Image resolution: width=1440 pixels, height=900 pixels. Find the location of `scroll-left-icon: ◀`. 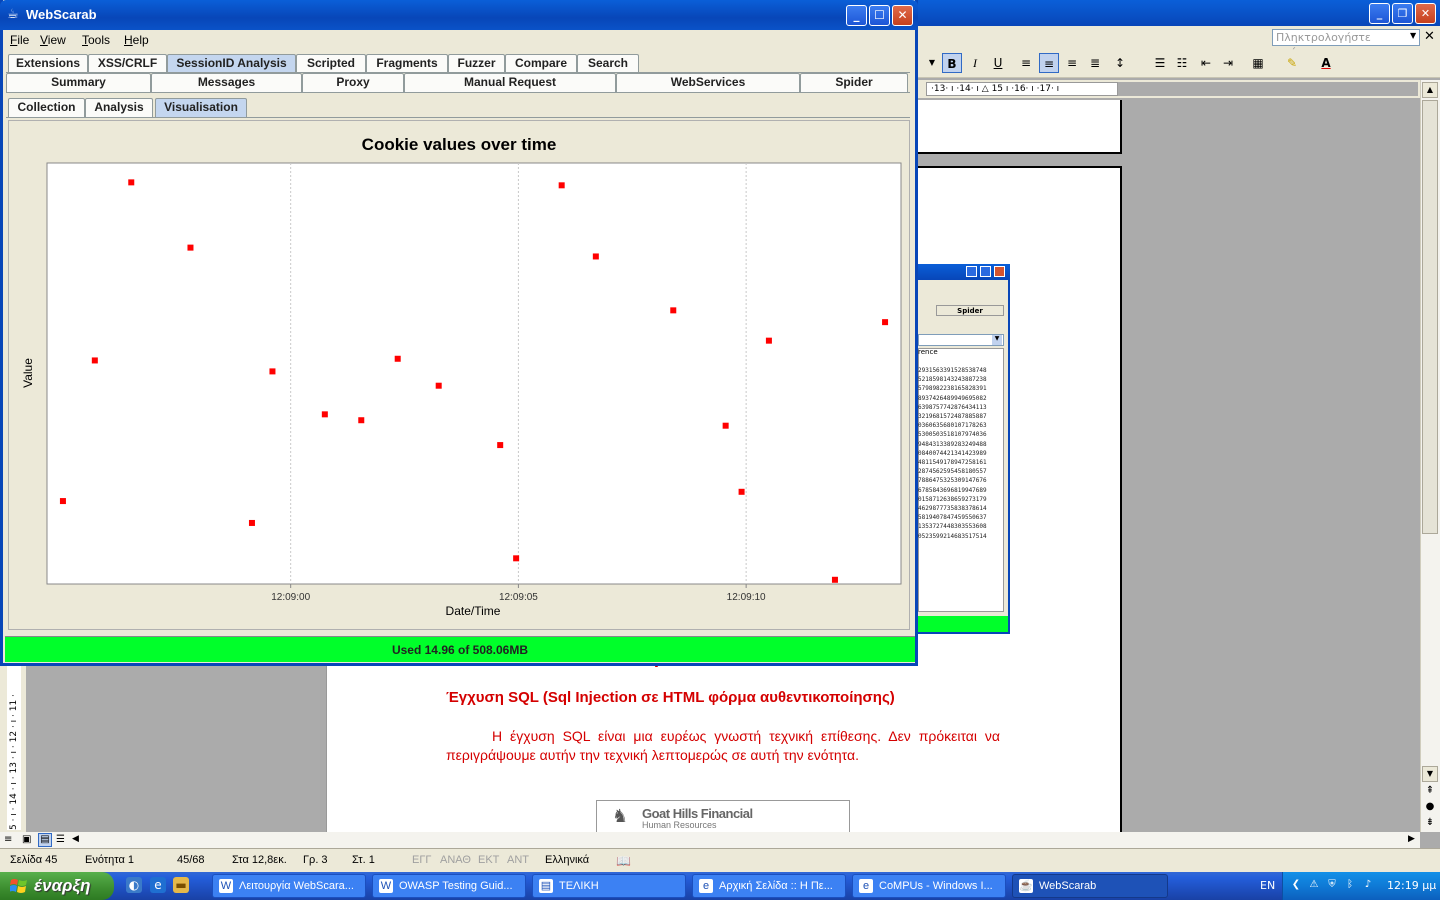

scroll-left-icon: ◀ is located at coordinates (75, 839).